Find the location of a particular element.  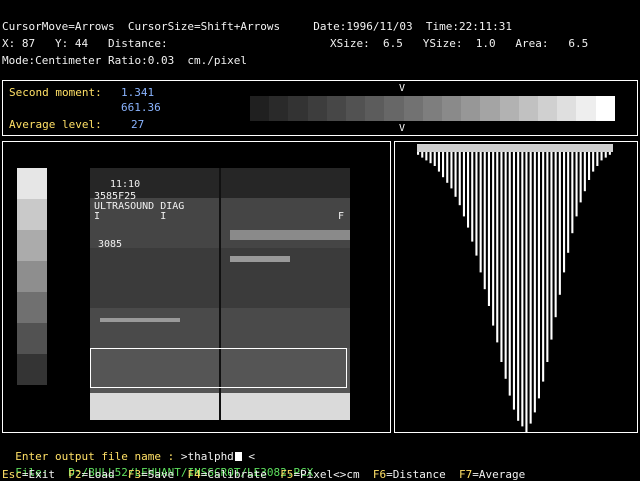

fkey-f5: F5=Pixel<>cm is located at coordinates (326, 474).